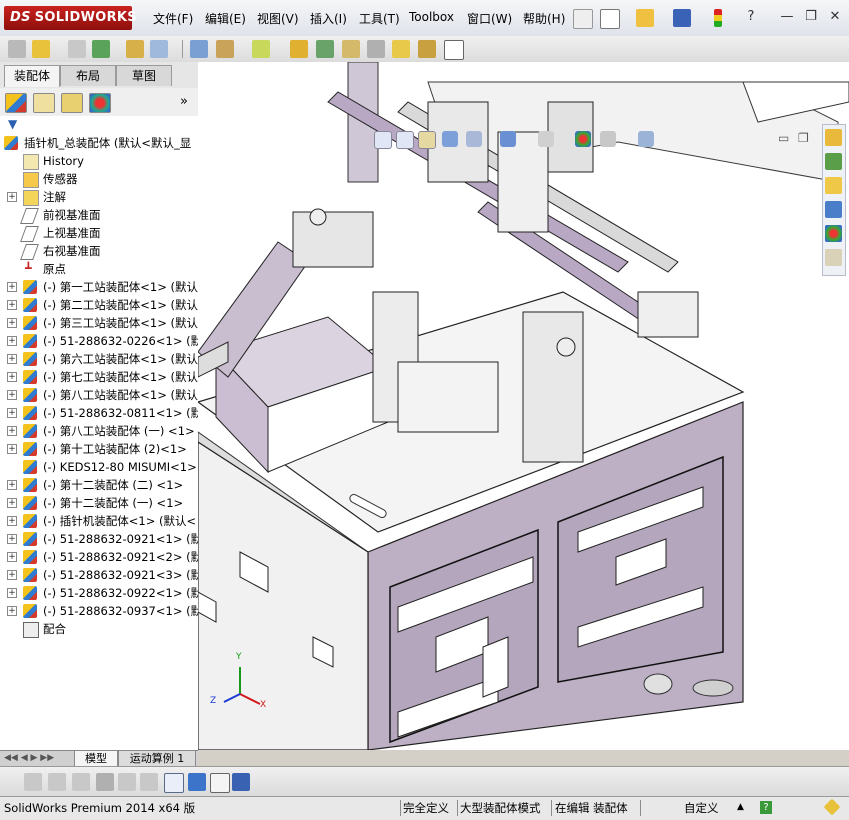 The image size is (849, 820). I want to click on help-button: ?, so click(751, 17).